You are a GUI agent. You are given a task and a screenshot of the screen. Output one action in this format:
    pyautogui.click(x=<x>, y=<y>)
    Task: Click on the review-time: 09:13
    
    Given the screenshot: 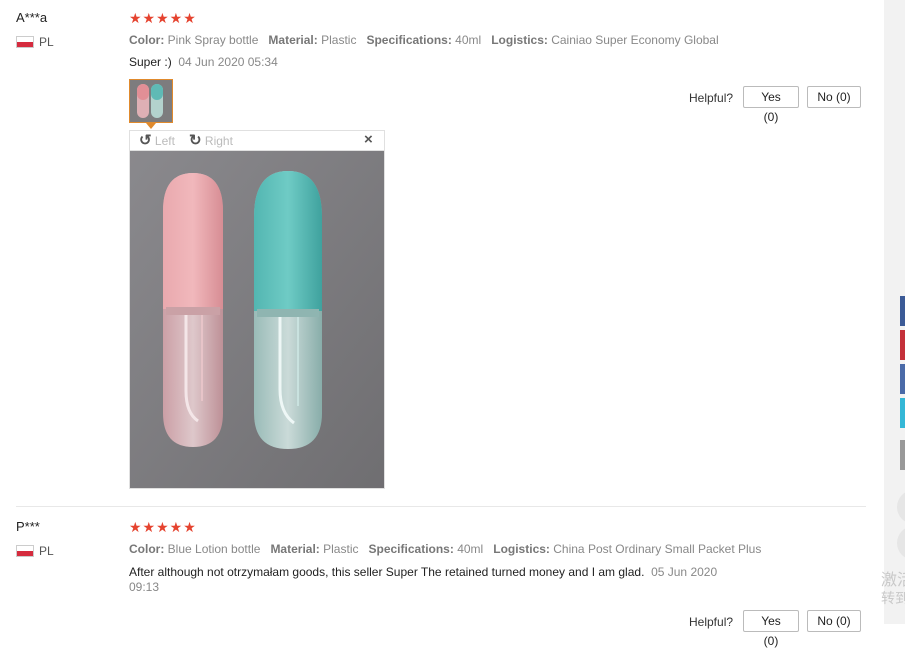 What is the action you would take?
    pyautogui.click(x=144, y=587)
    